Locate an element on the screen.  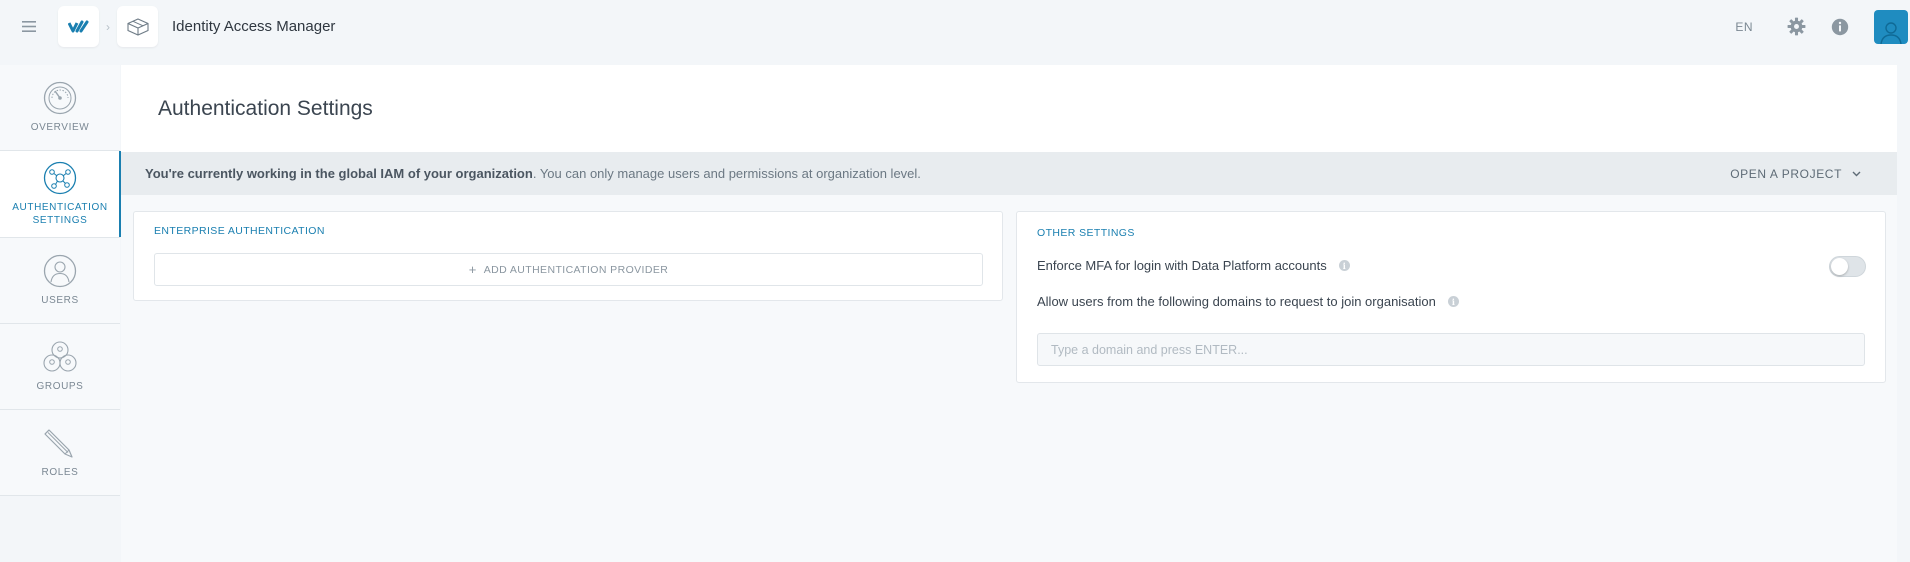
cube-icon is located at coordinates (137, 26).